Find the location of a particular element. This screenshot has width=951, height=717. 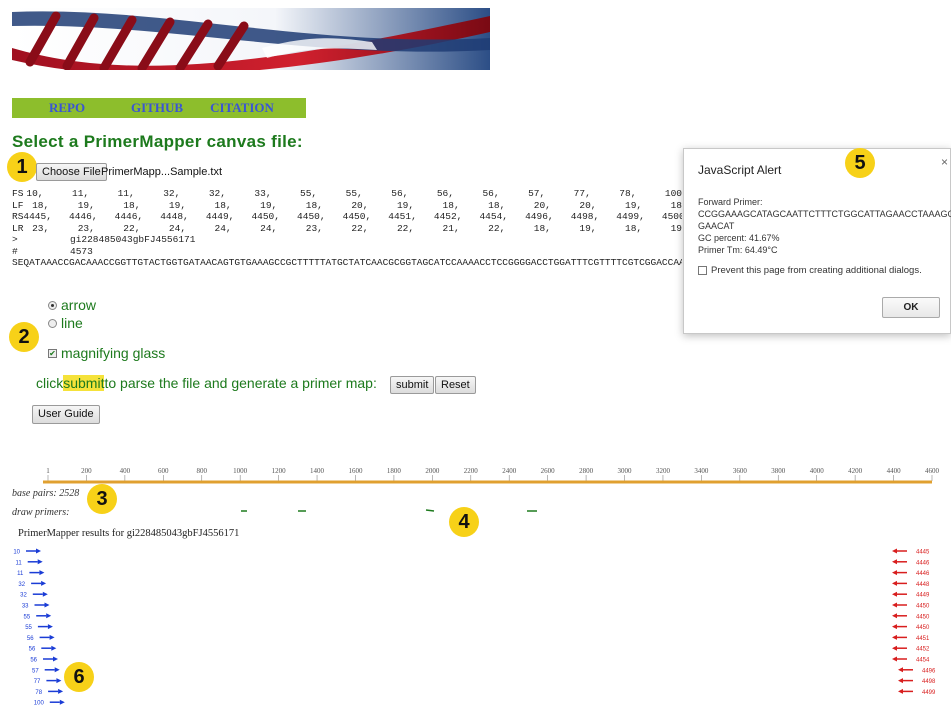

prevent-dialogs-checkbox is located at coordinates (702, 270).